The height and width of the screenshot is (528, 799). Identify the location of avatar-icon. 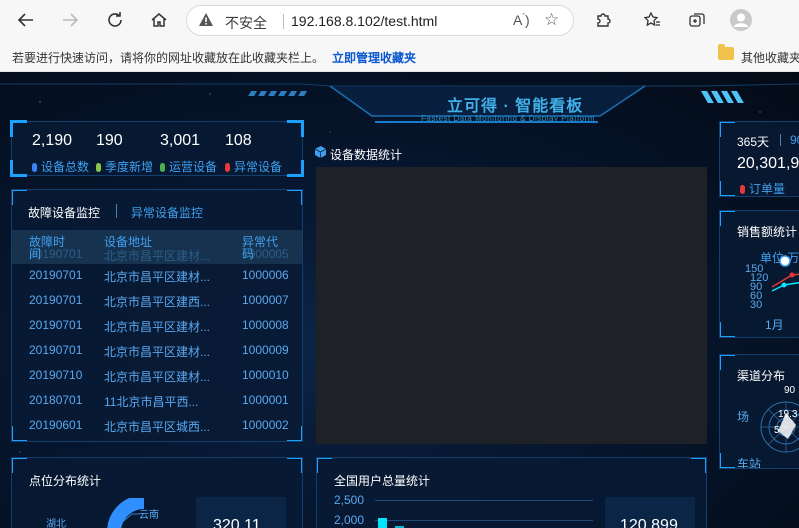
(741, 20).